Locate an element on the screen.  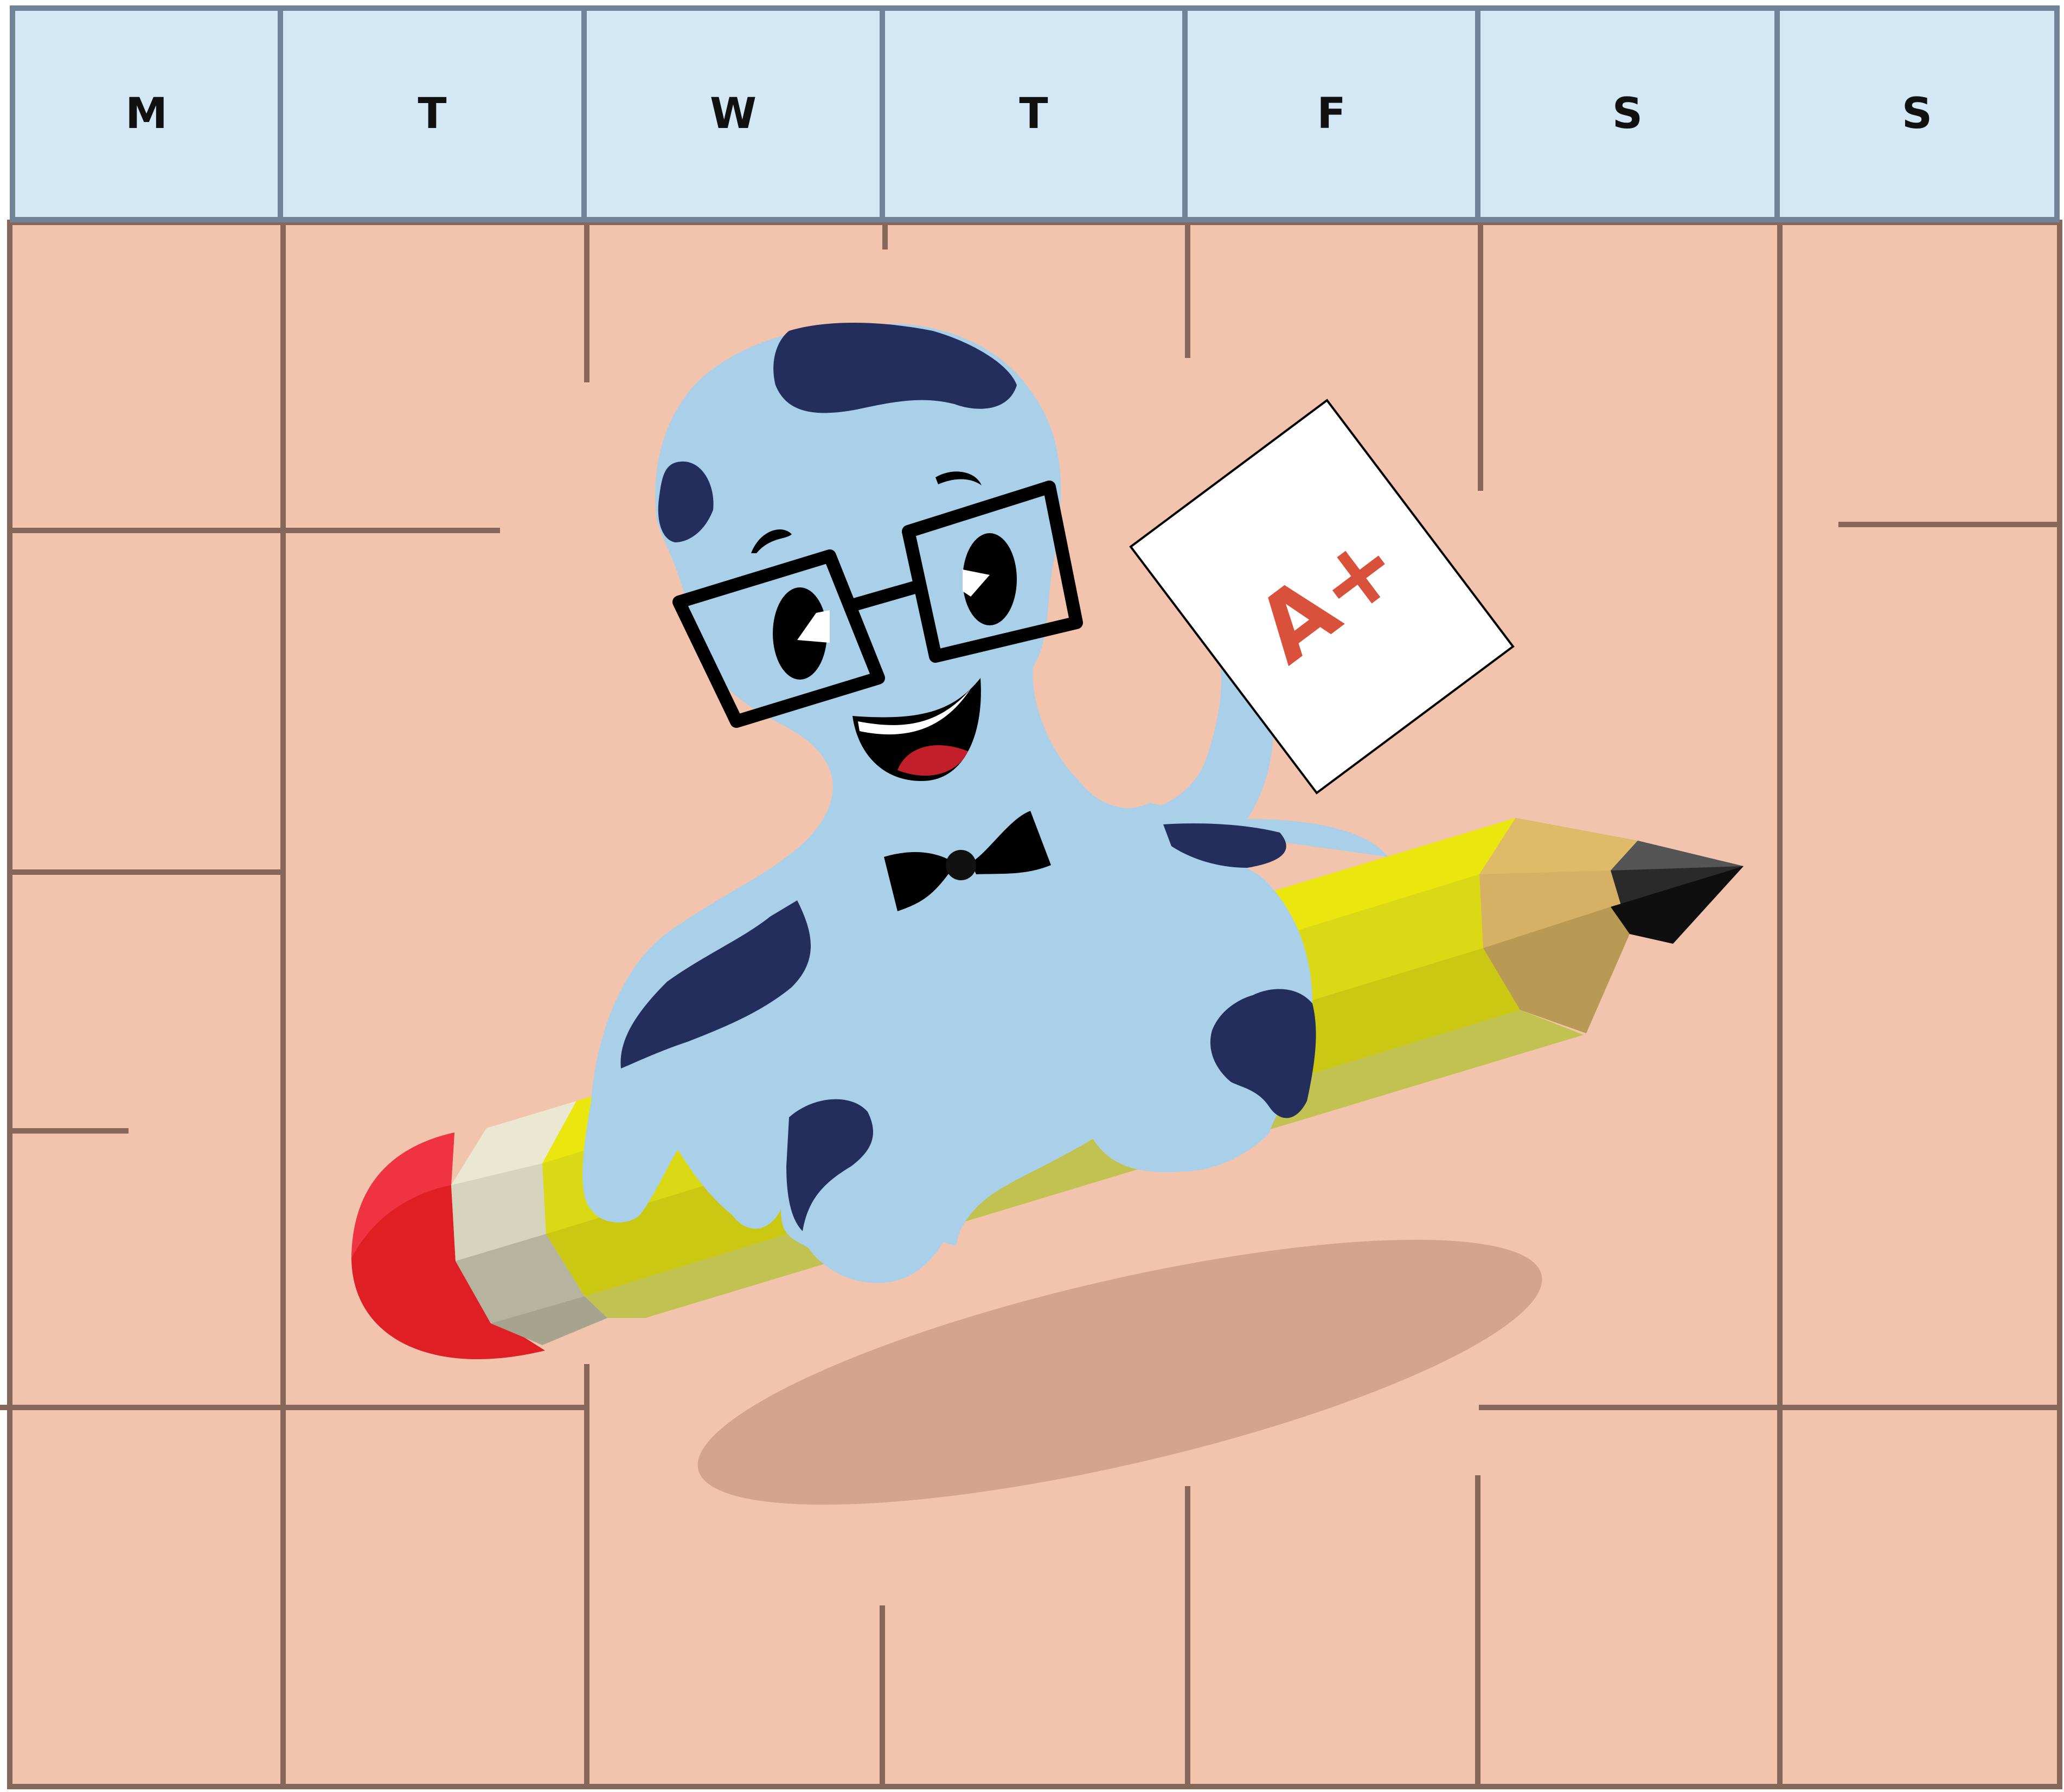
day-friday: F is located at coordinates (1334, 113).